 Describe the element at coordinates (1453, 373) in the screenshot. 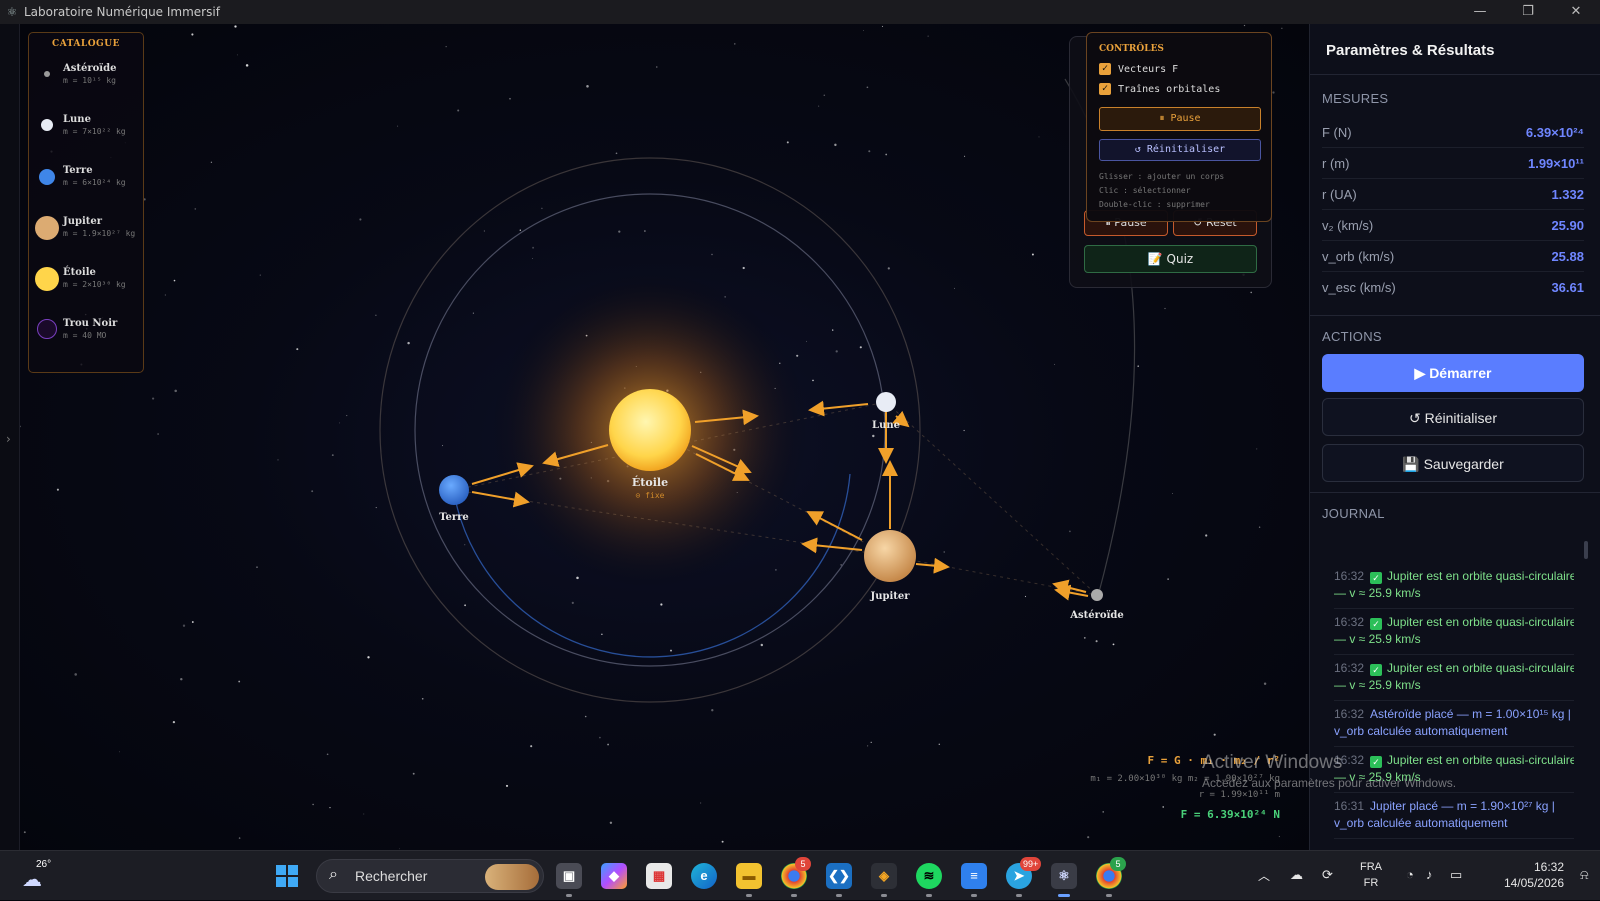

I see `start-button: ▶ Démarrer` at that location.